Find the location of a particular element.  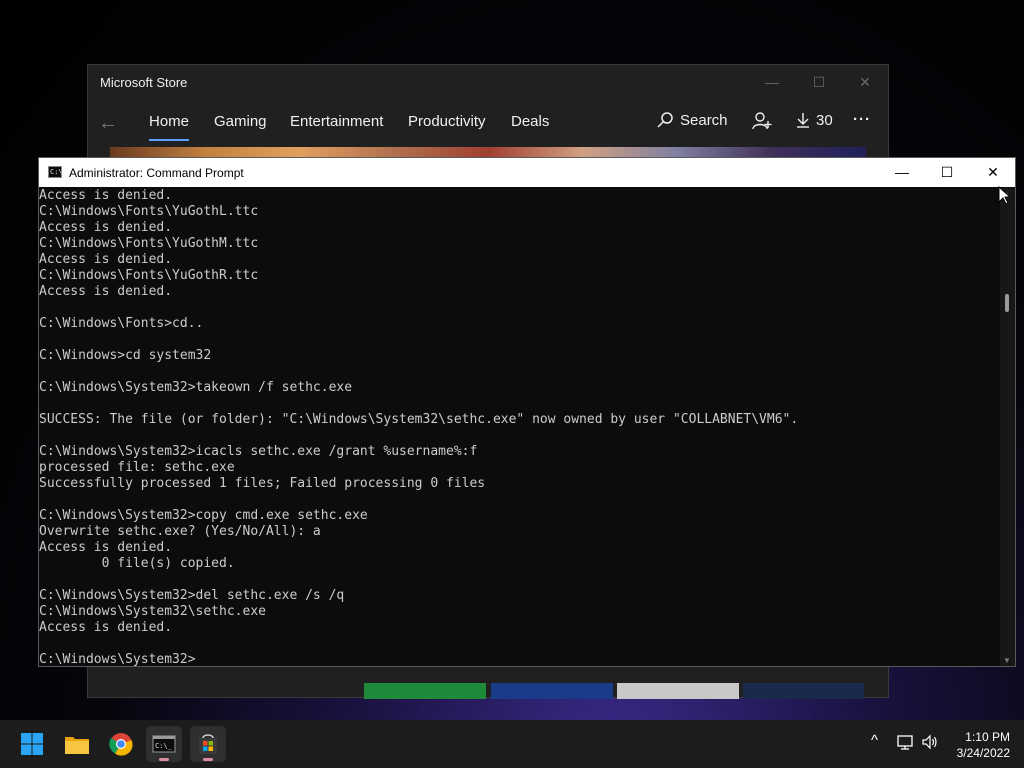

chrome-icon is located at coordinates (121, 744).